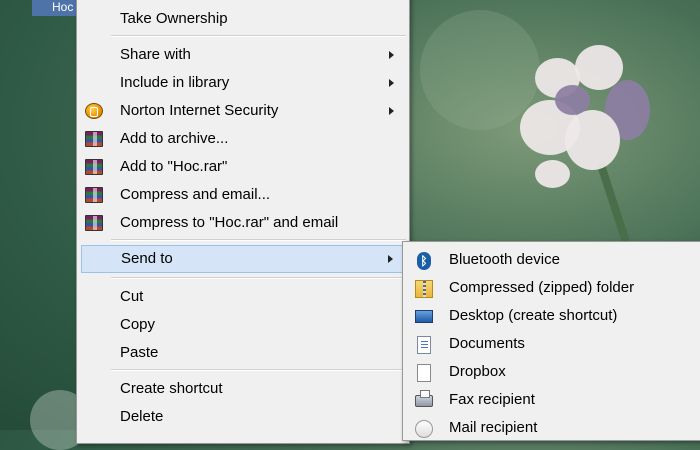 This screenshot has width=700, height=450. What do you see at coordinates (56, 8) in the screenshot?
I see `desktop-folder-label: Hoc` at bounding box center [56, 8].